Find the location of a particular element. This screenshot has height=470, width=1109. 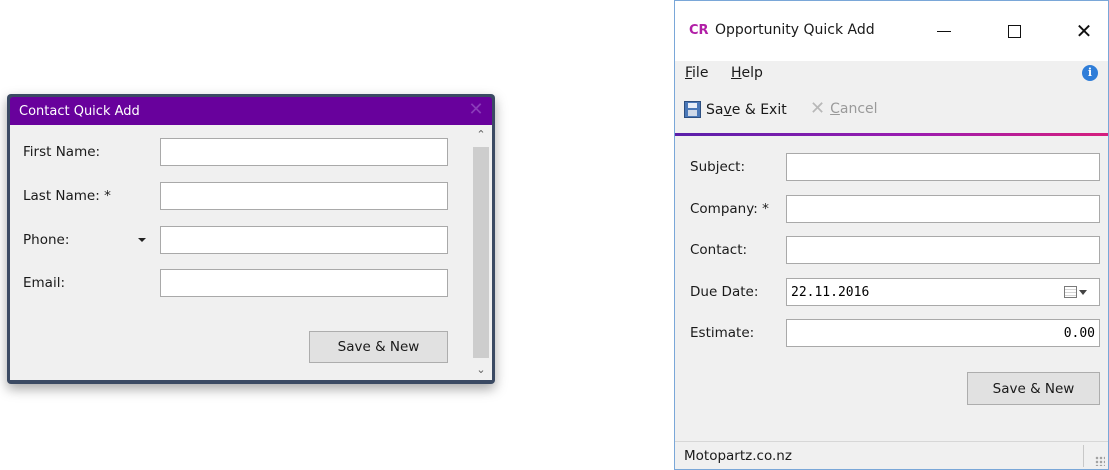

status-divider is located at coordinates (1083, 456).